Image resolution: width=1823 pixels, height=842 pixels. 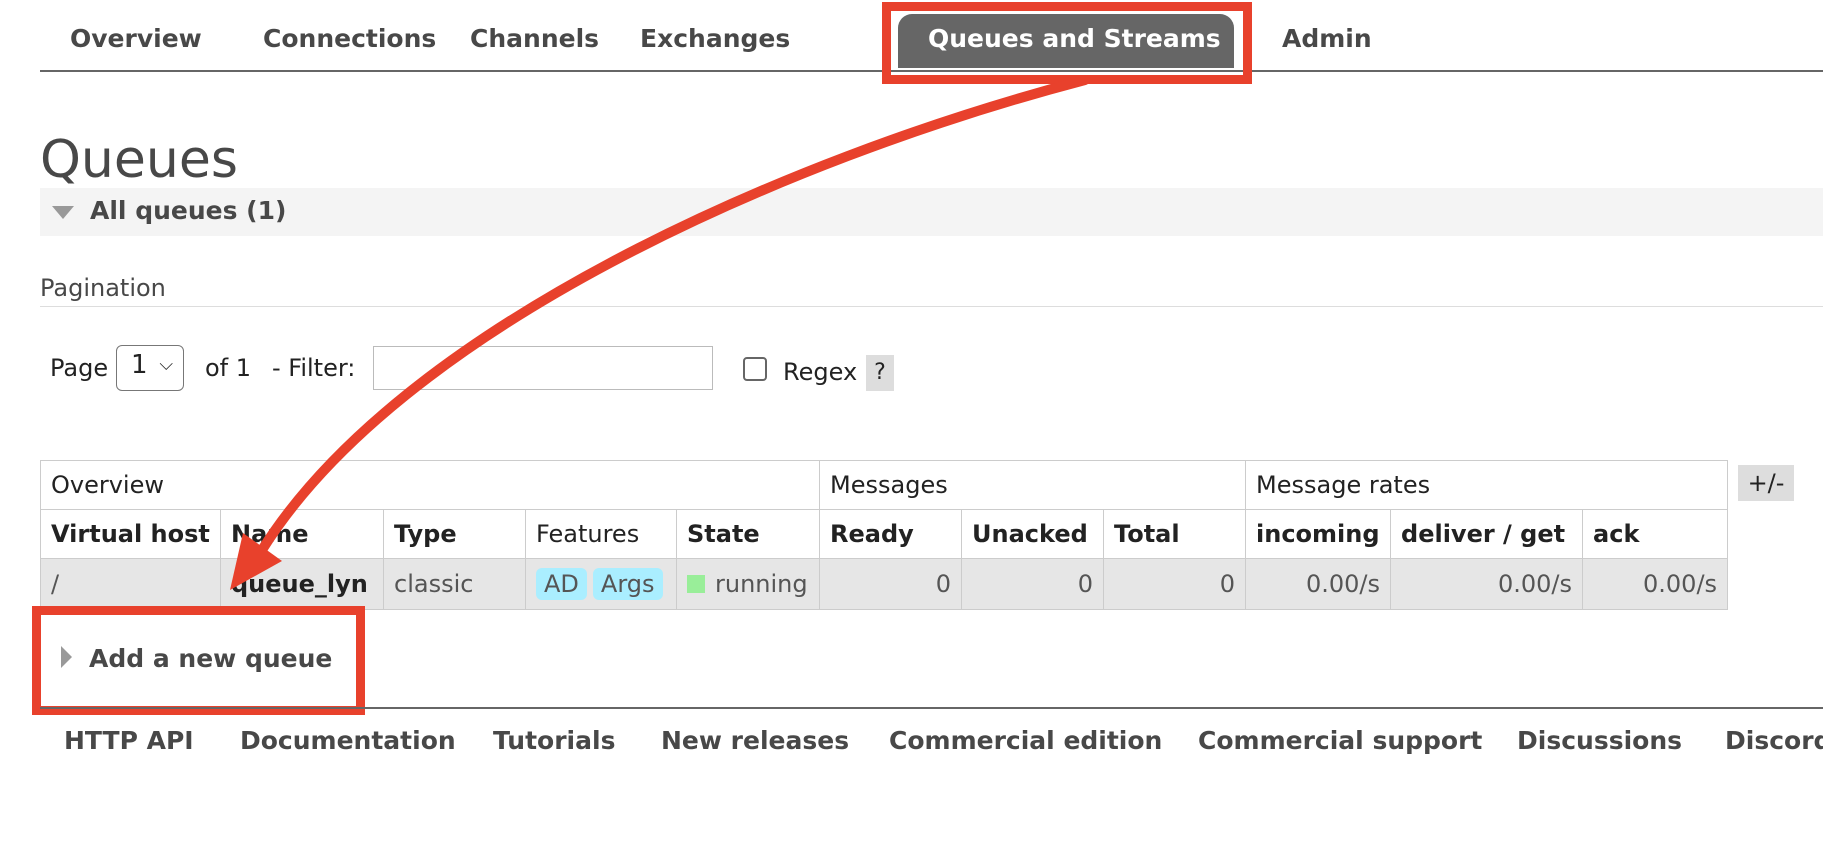 What do you see at coordinates (761, 584) in the screenshot?
I see `state-text: running` at bounding box center [761, 584].